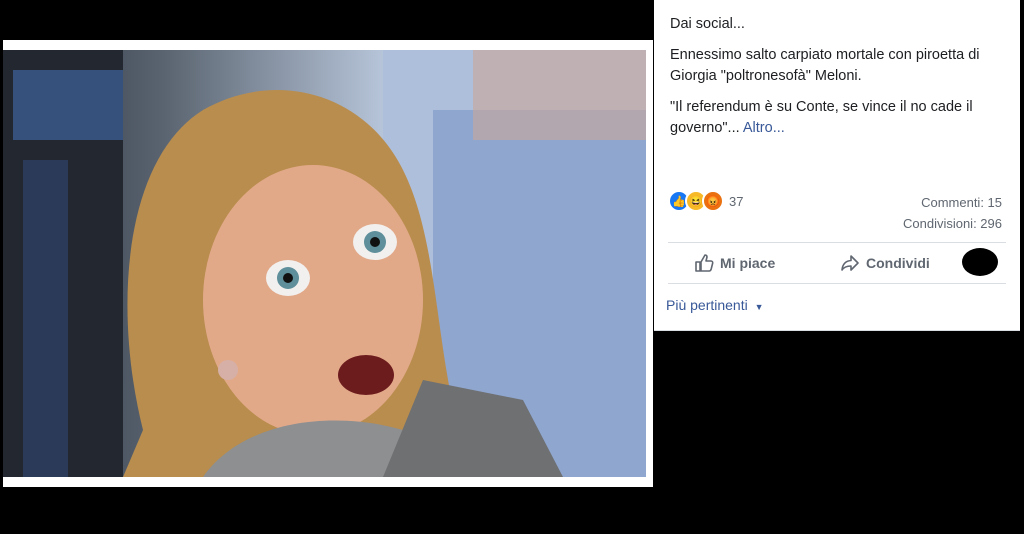 The image size is (1024, 534). I want to click on share-button-label: Condividi, so click(898, 263).